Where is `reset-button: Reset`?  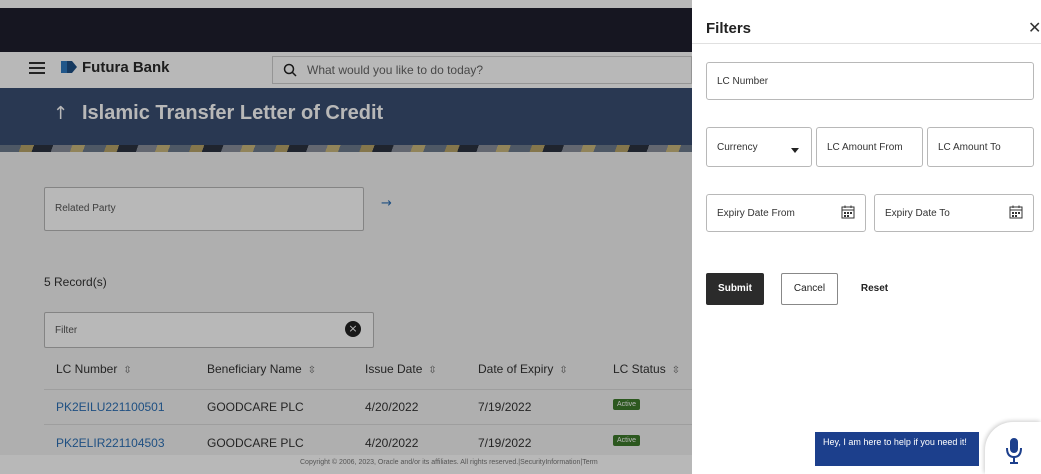 reset-button: Reset is located at coordinates (874, 289).